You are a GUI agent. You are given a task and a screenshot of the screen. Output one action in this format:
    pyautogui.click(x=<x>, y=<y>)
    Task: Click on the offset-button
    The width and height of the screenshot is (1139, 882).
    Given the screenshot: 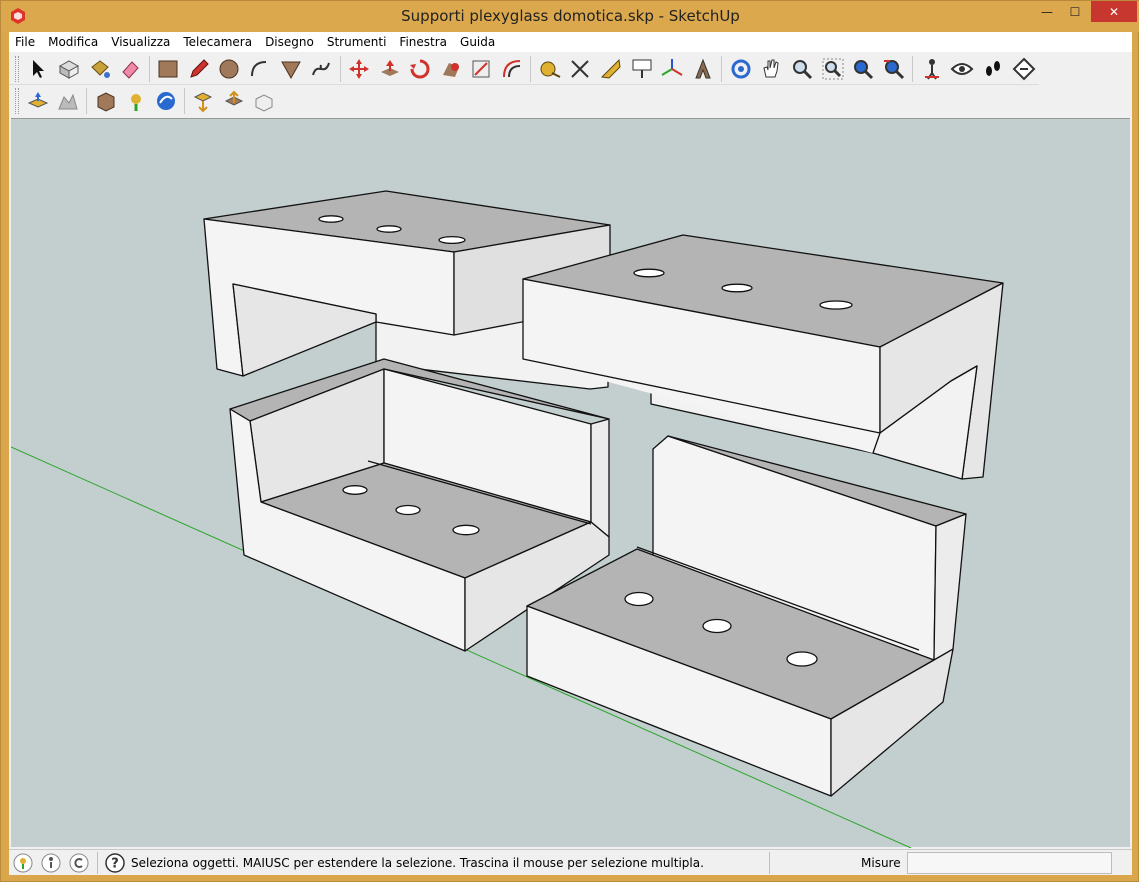 What is the action you would take?
    pyautogui.click(x=512, y=69)
    